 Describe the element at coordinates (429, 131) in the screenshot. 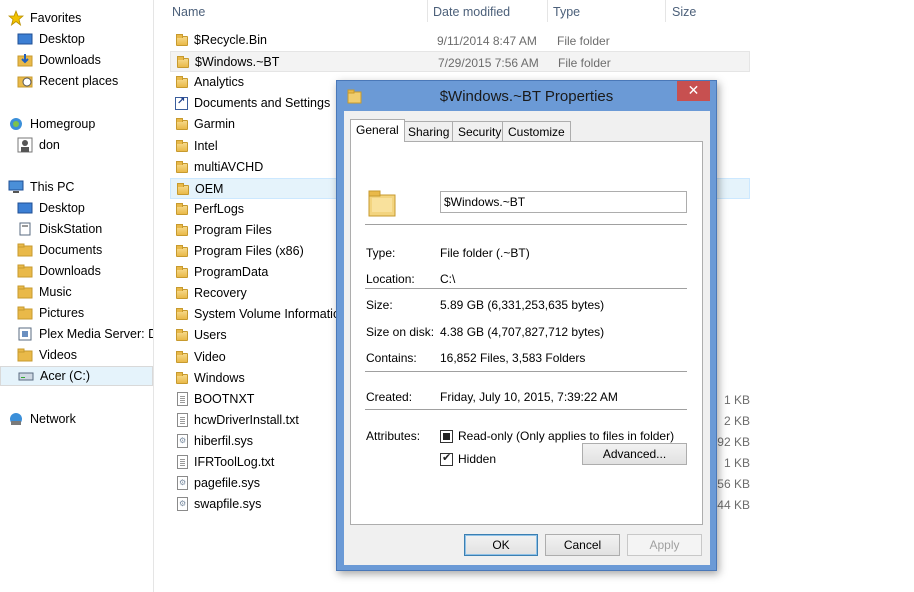

I see `tab-sharing: Sharing` at that location.